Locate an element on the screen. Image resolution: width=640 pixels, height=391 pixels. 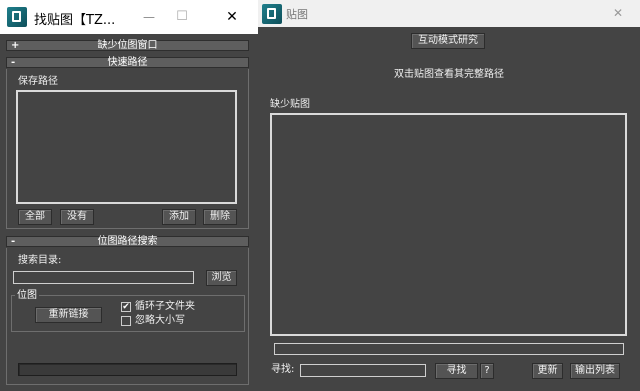
right-window-title: 贴图 is located at coordinates (297, 14).